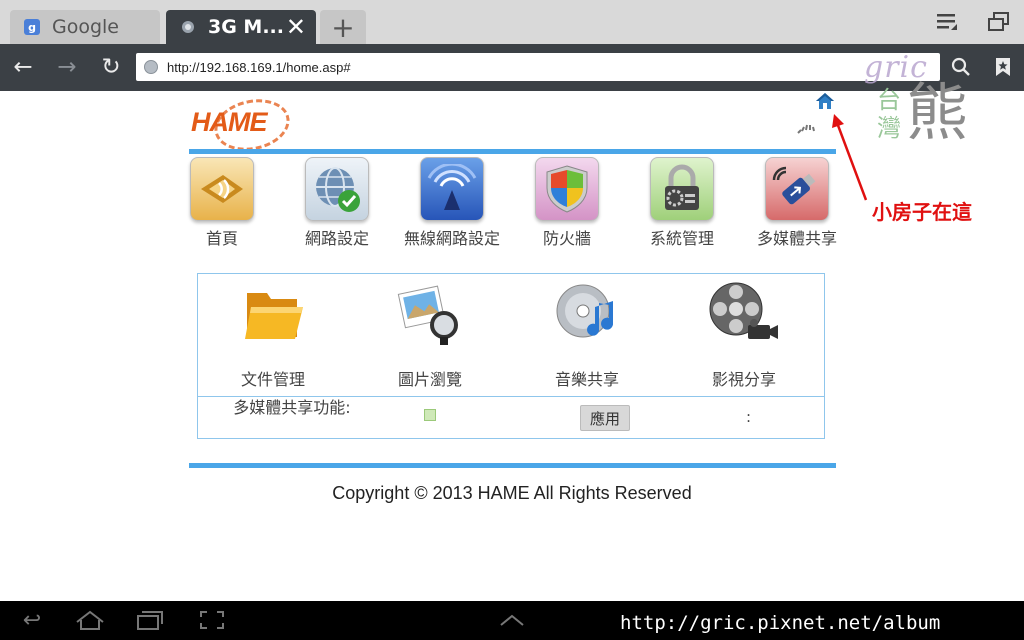 The width and height of the screenshot is (1024, 640). Describe the element at coordinates (605, 418) in the screenshot. I see `apply-button: 應用` at that location.